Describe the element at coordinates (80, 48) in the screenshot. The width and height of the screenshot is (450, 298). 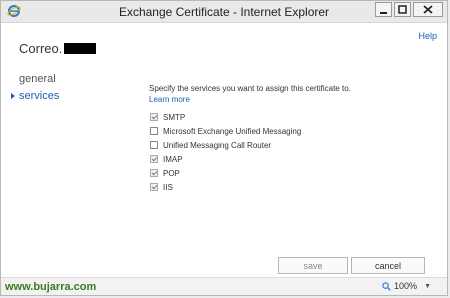
I see `redacted-name` at that location.